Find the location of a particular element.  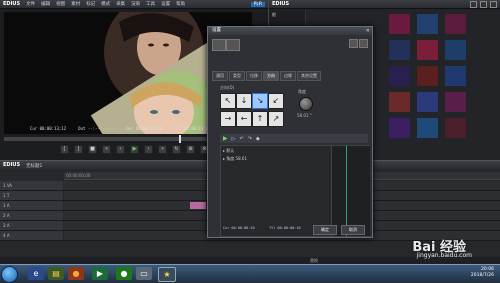

add-keyframe-icon: ◆ is located at coordinates (258, 139).